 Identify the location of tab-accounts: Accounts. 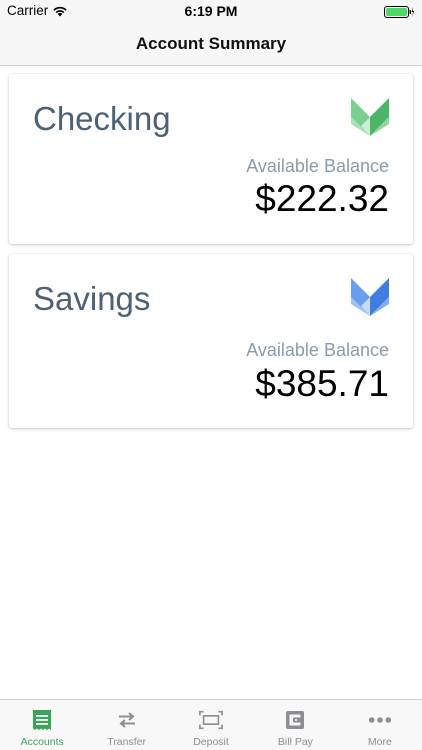
(42, 725).